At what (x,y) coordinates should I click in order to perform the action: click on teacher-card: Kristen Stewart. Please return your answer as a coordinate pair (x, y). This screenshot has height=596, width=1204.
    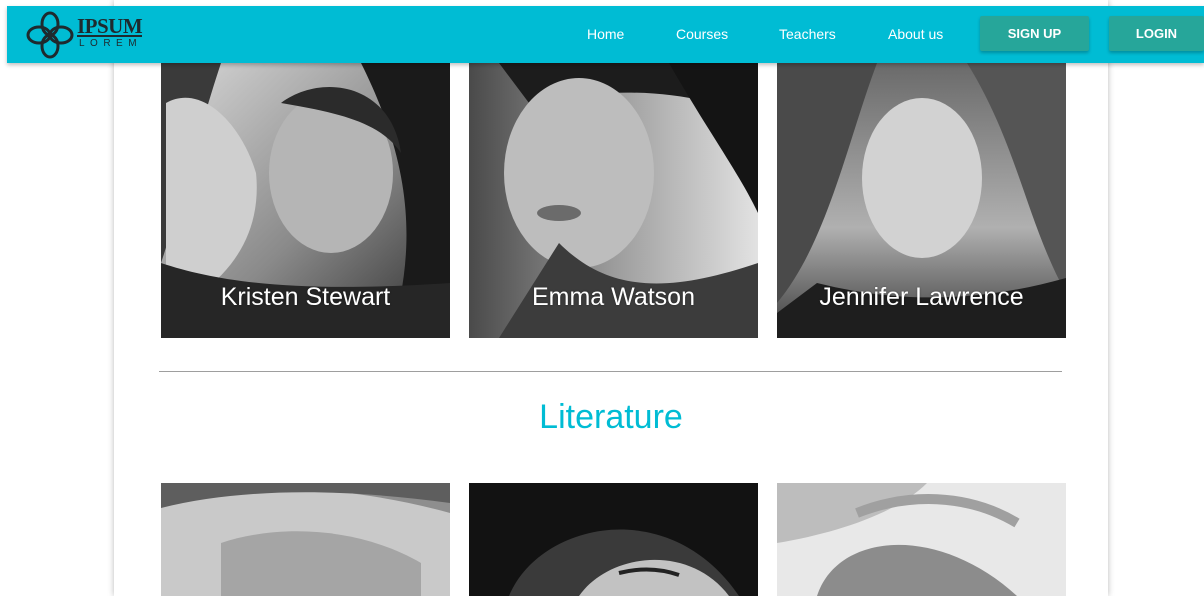
    Looking at the image, I should click on (305, 200).